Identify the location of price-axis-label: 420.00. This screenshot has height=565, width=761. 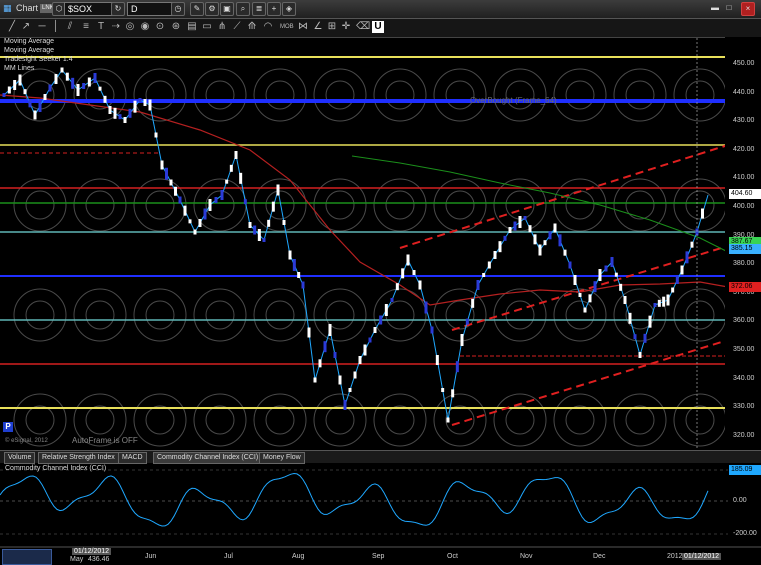
(744, 149).